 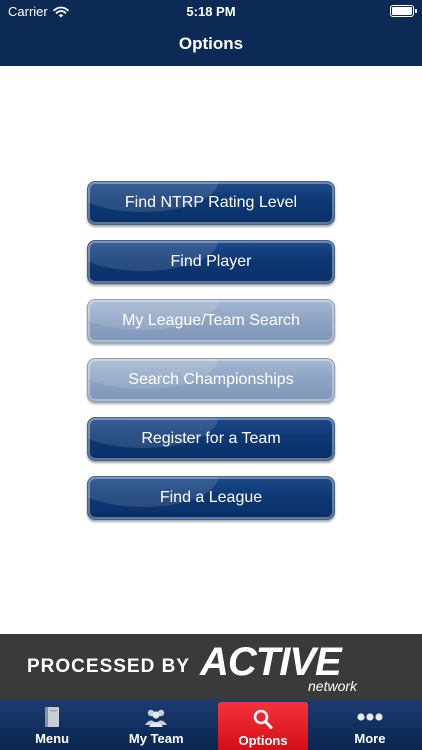 I want to click on find-player-button: Find Player, so click(x=211, y=262).